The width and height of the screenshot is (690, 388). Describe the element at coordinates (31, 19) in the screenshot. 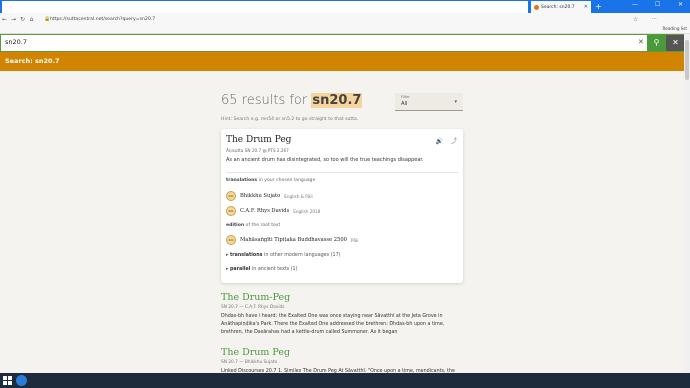

I see `home-icon: ⌂` at that location.